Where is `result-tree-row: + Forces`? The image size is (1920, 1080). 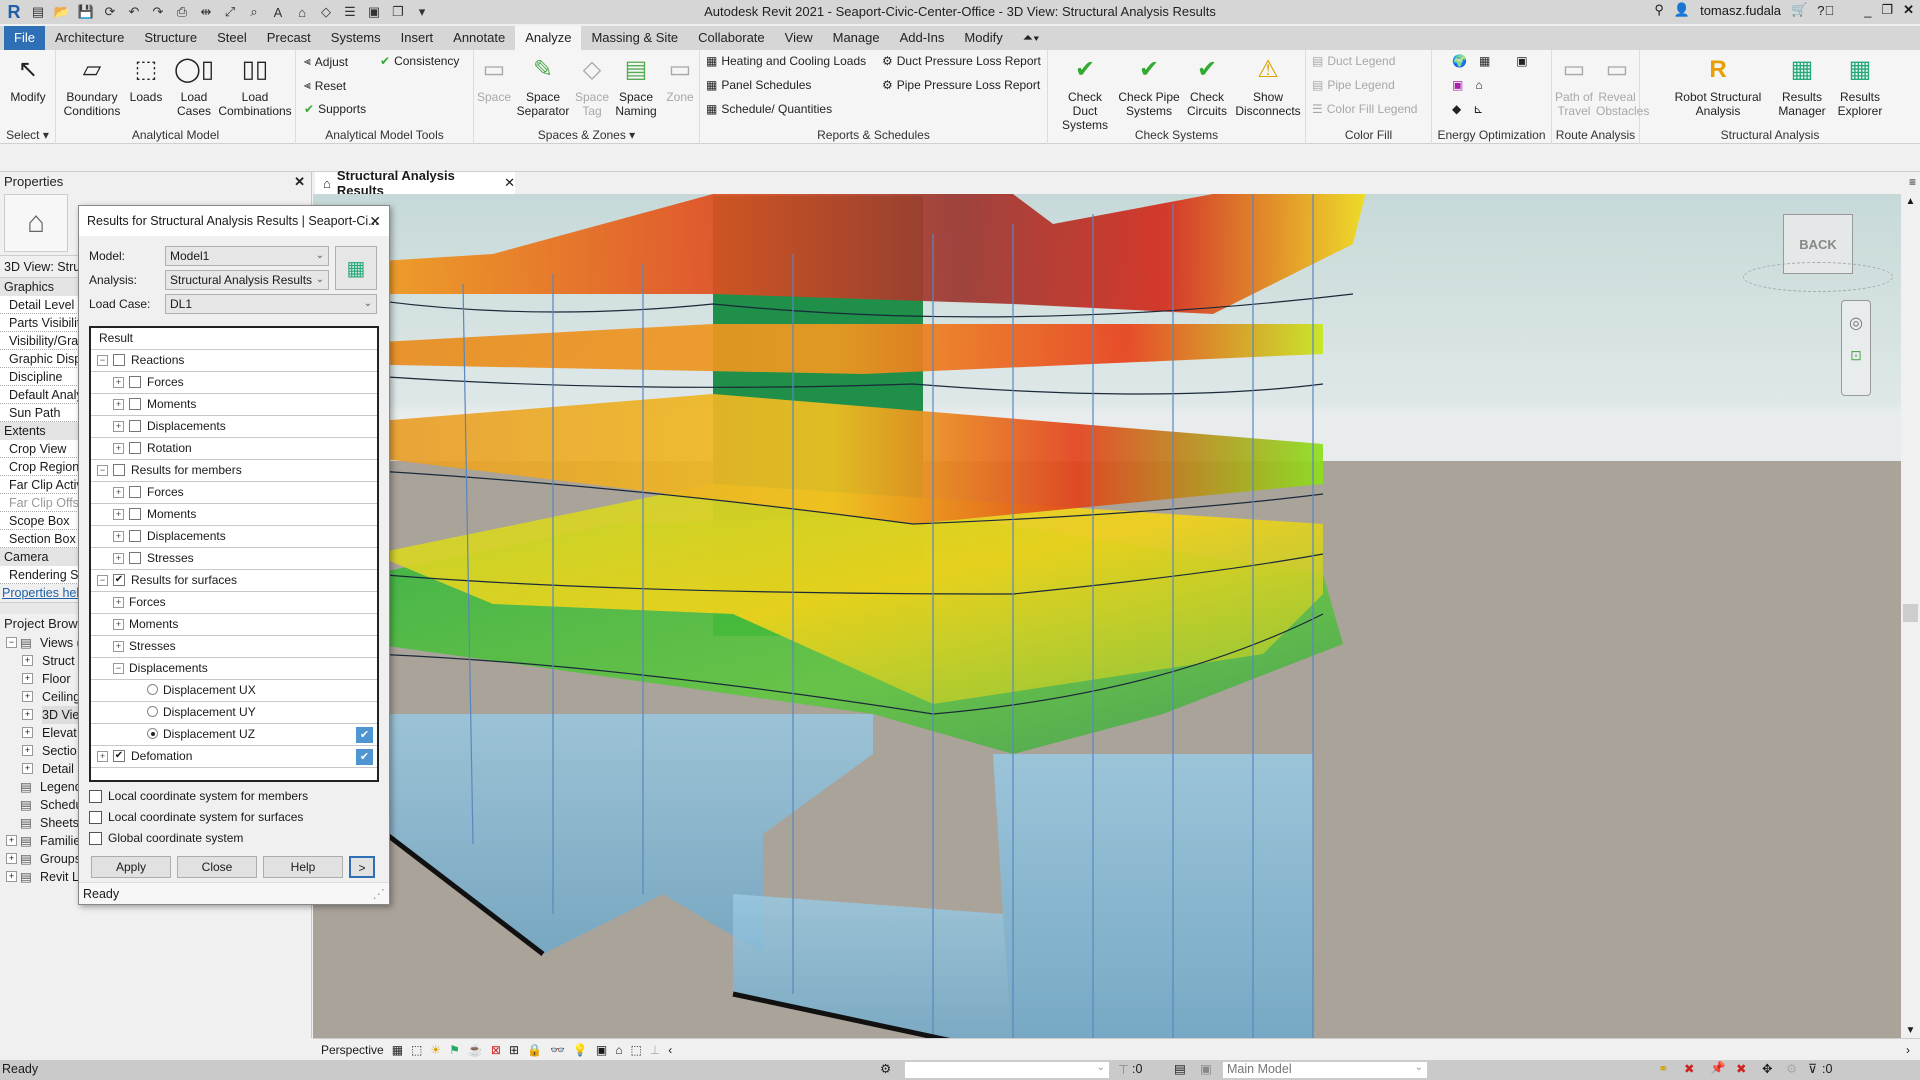
result-tree-row: + Forces is located at coordinates (234, 493).